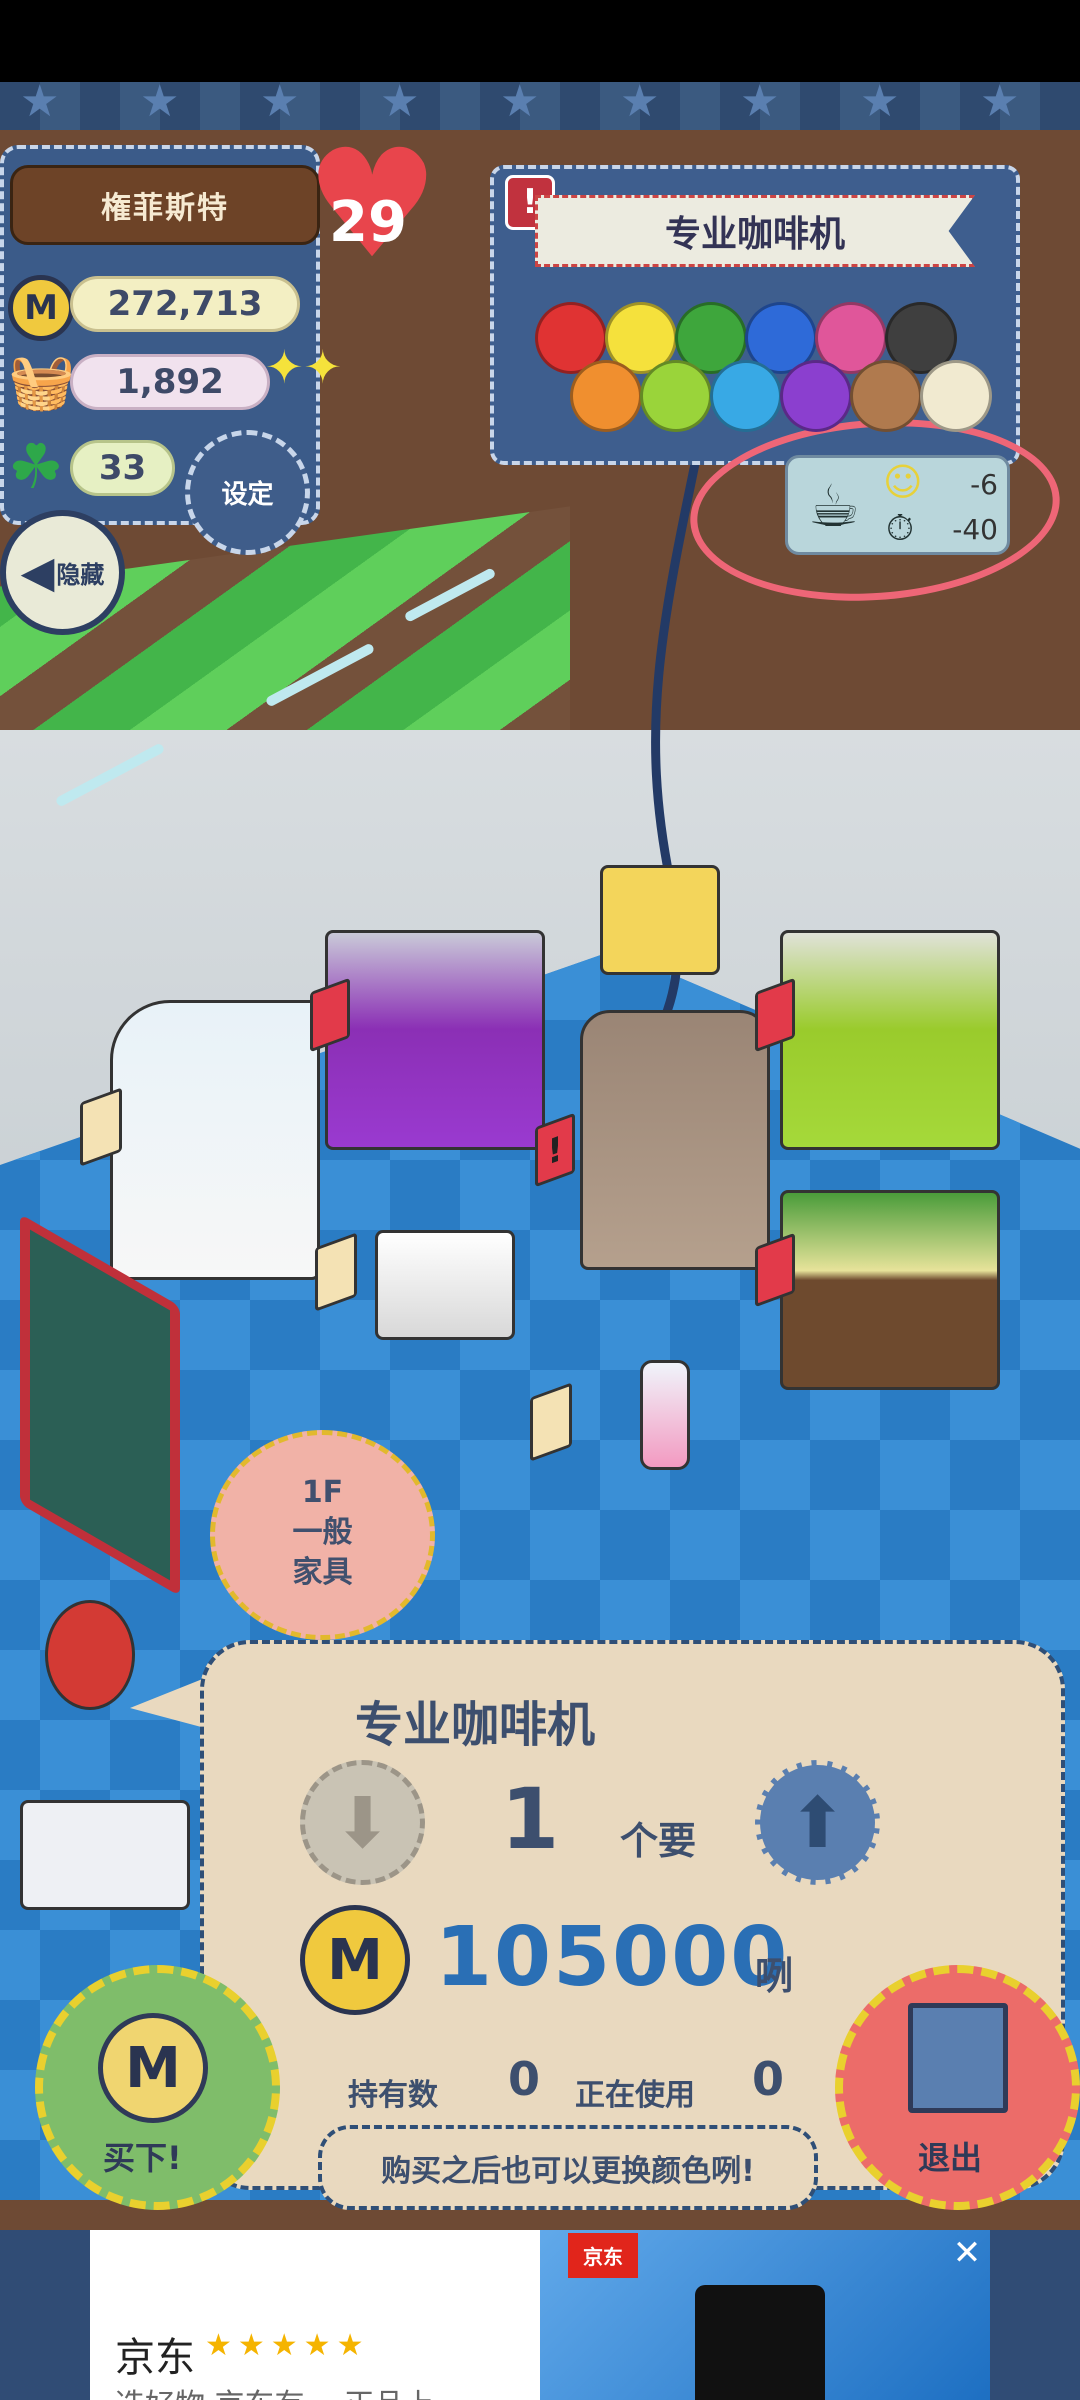  What do you see at coordinates (635, 2095) in the screenshot?
I see `in-use-label: 正在使用` at bounding box center [635, 2095].